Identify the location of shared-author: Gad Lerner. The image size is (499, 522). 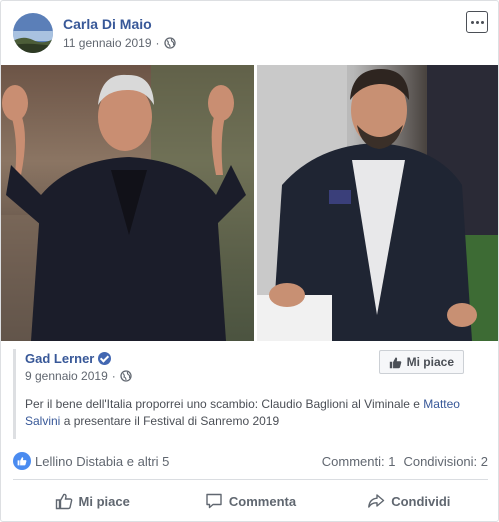
(68, 358).